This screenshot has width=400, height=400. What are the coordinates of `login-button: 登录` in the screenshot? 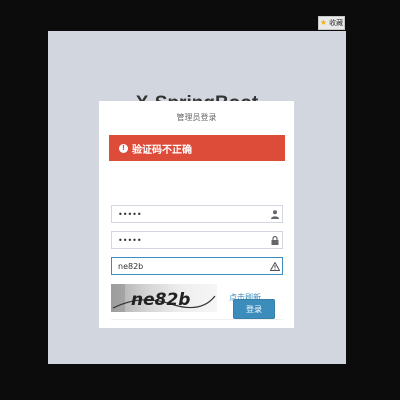 It's located at (254, 309).